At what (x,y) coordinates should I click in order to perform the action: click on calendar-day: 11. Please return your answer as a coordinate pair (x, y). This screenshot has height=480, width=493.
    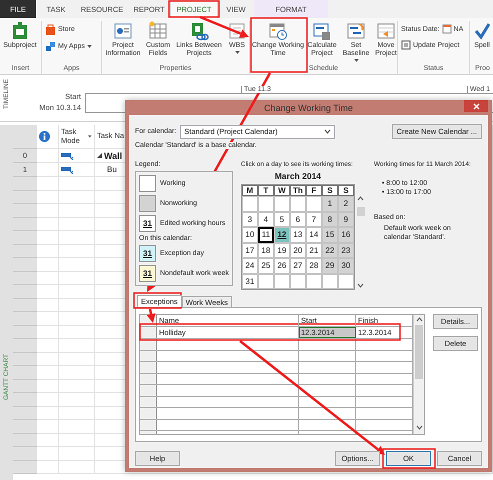
    Looking at the image, I should click on (266, 234).